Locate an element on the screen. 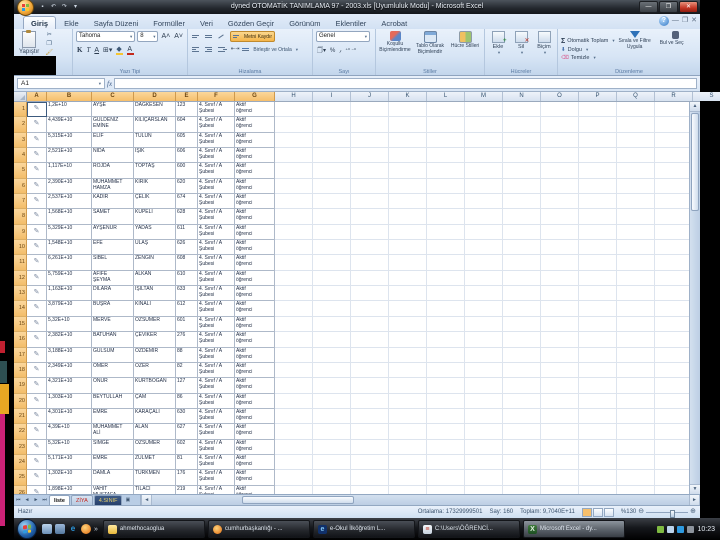  scroll-down-icon: ▼ is located at coordinates (695, 489).